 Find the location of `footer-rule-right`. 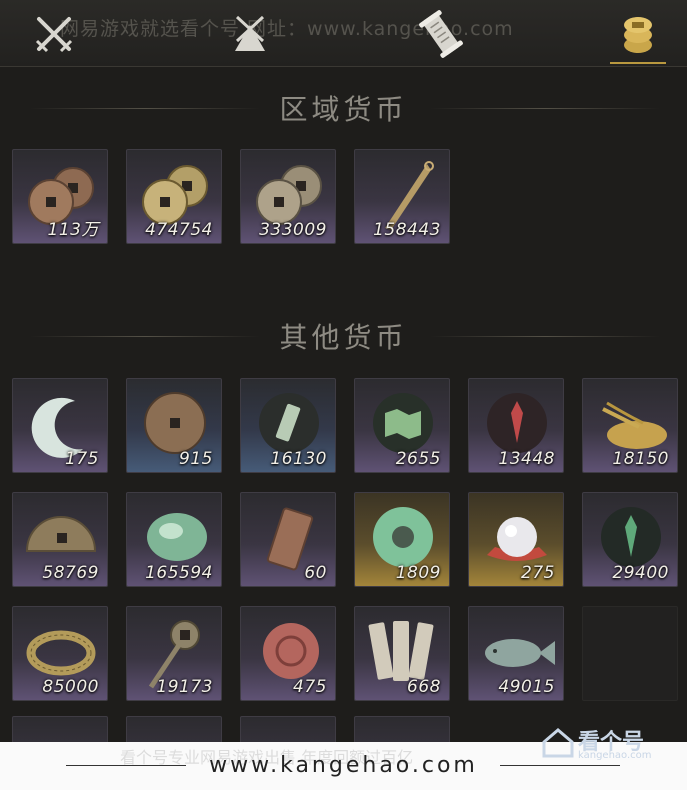

footer-rule-right is located at coordinates (560, 765).